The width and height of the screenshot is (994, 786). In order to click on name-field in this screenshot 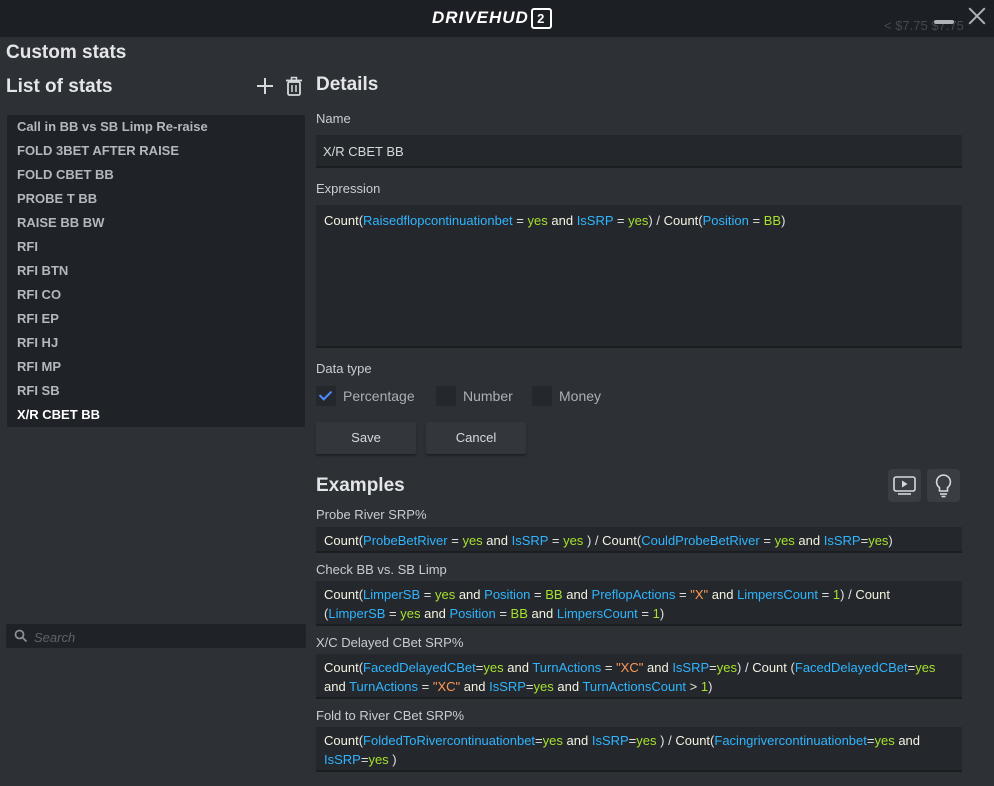, I will do `click(639, 151)`.